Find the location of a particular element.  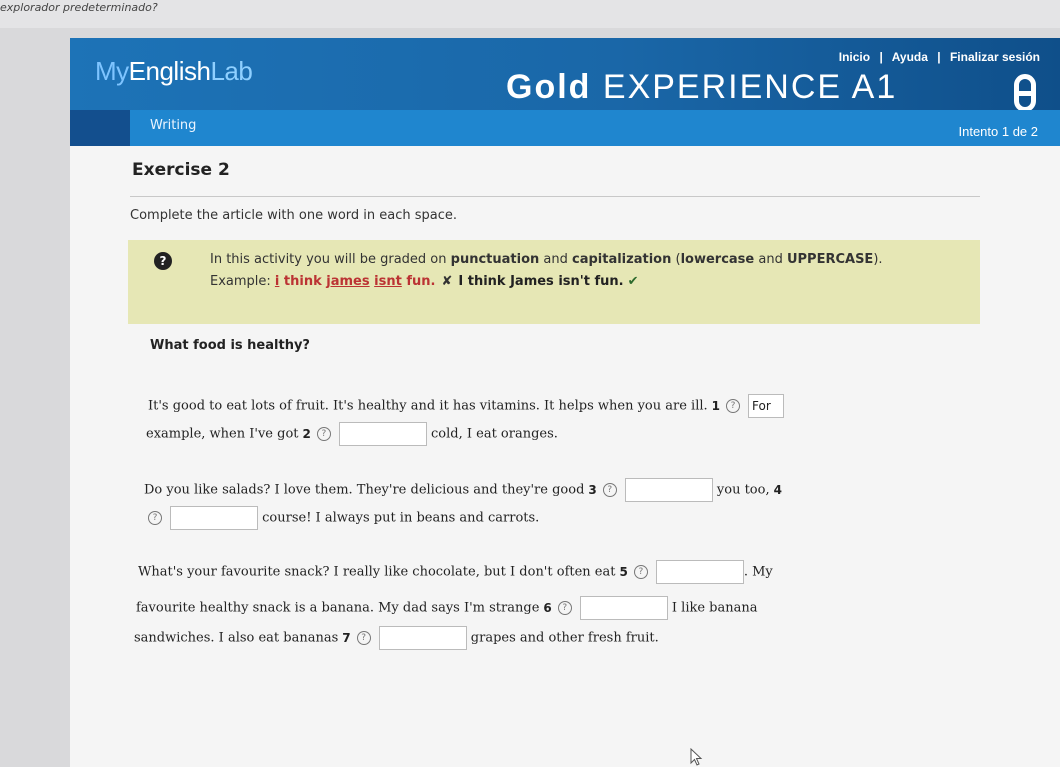

wrong-fun: fun. is located at coordinates (421, 281).